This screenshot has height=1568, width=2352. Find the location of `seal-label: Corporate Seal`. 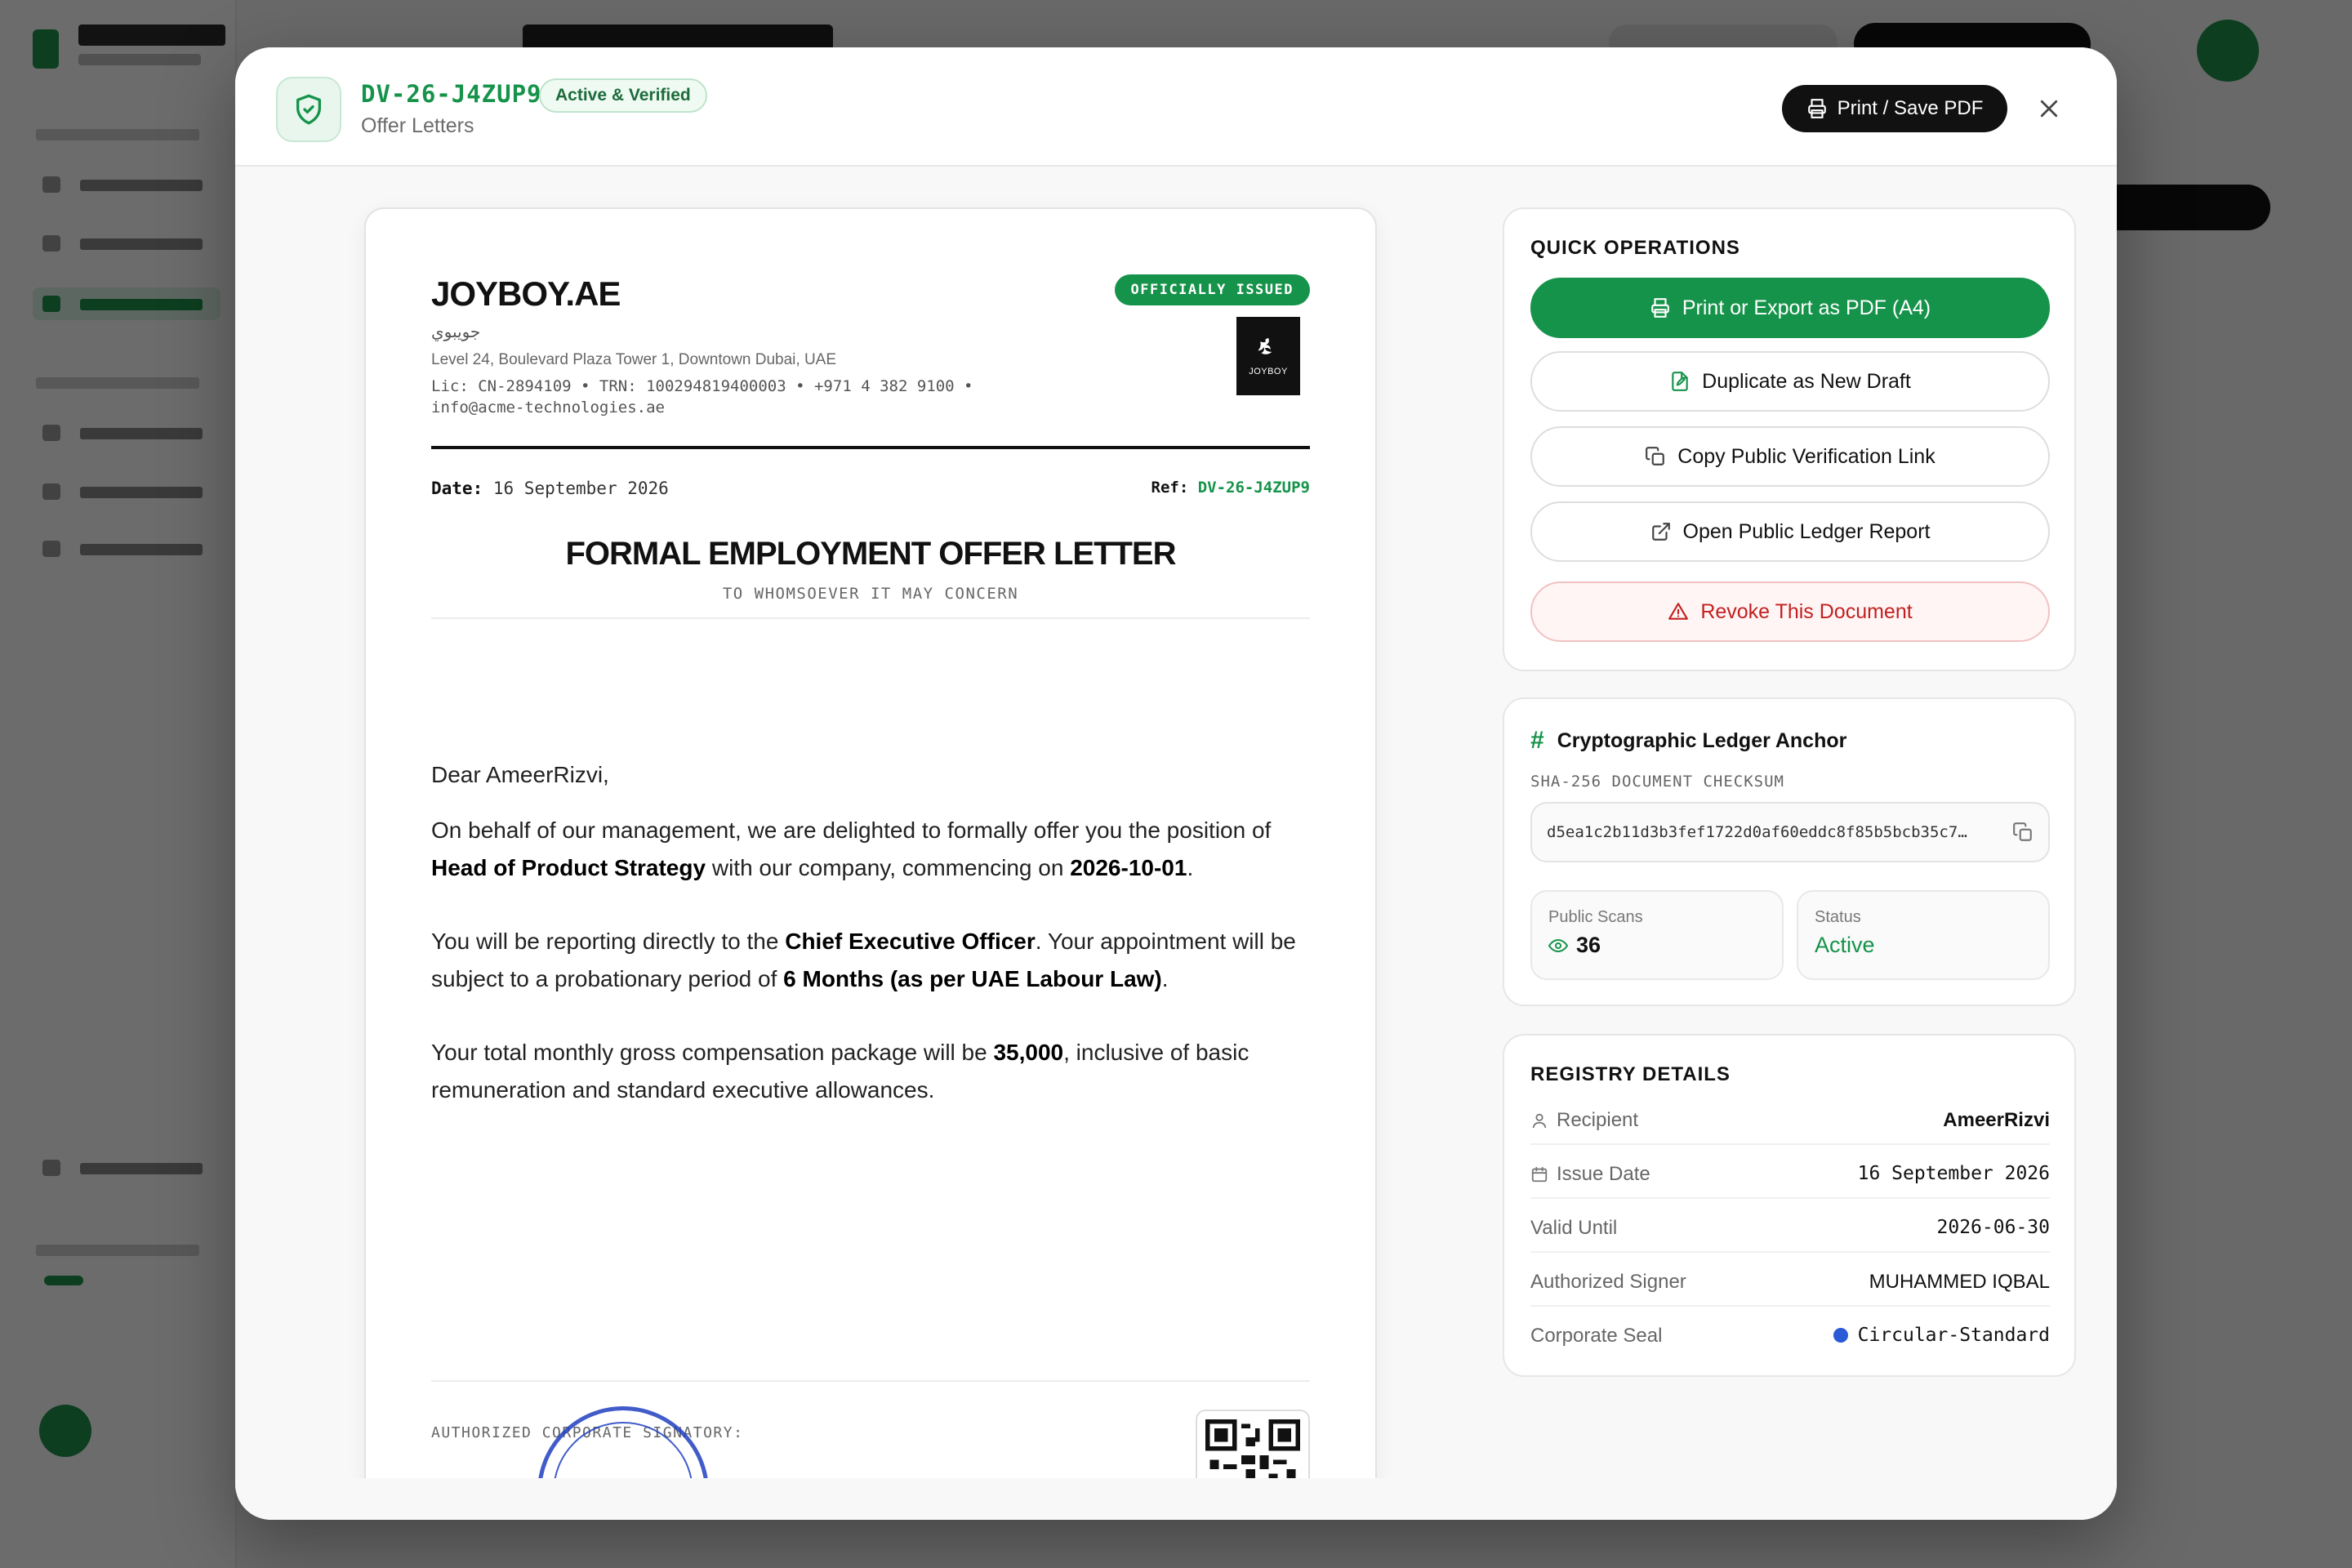

seal-label: Corporate Seal is located at coordinates (1596, 1336).